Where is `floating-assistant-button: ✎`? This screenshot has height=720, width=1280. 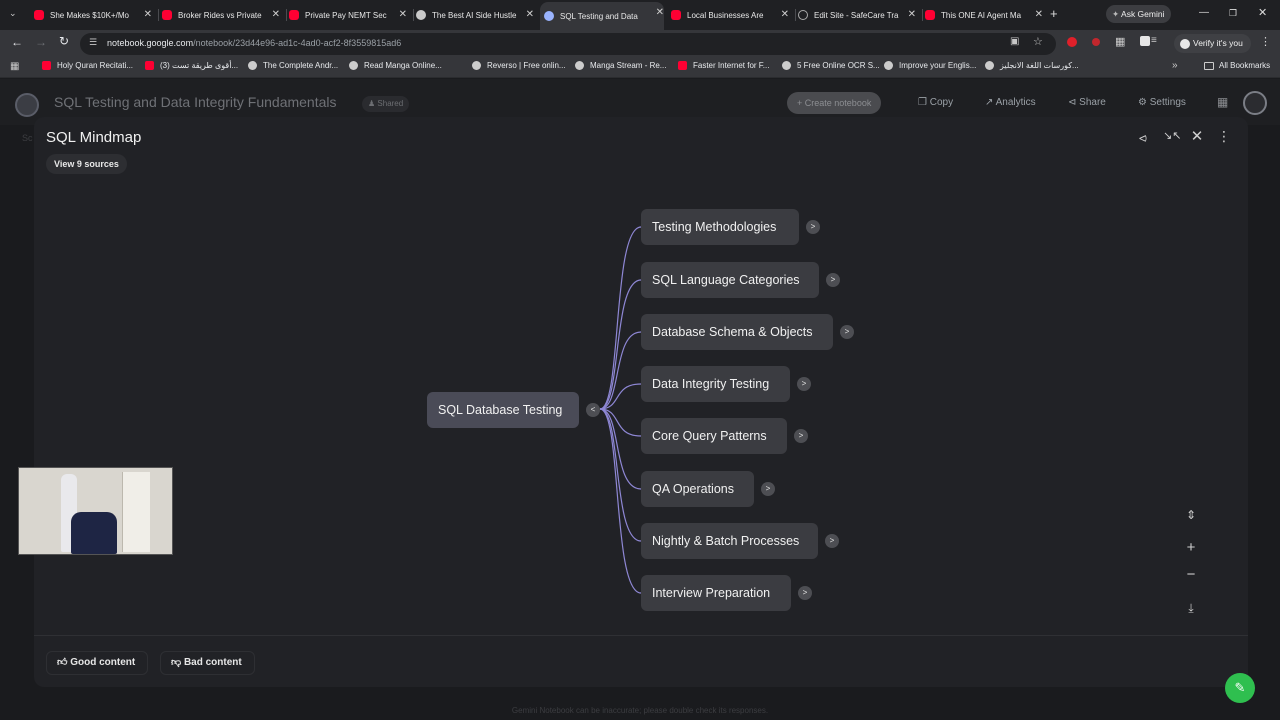
floating-assistant-button: ✎ is located at coordinates (1240, 688).